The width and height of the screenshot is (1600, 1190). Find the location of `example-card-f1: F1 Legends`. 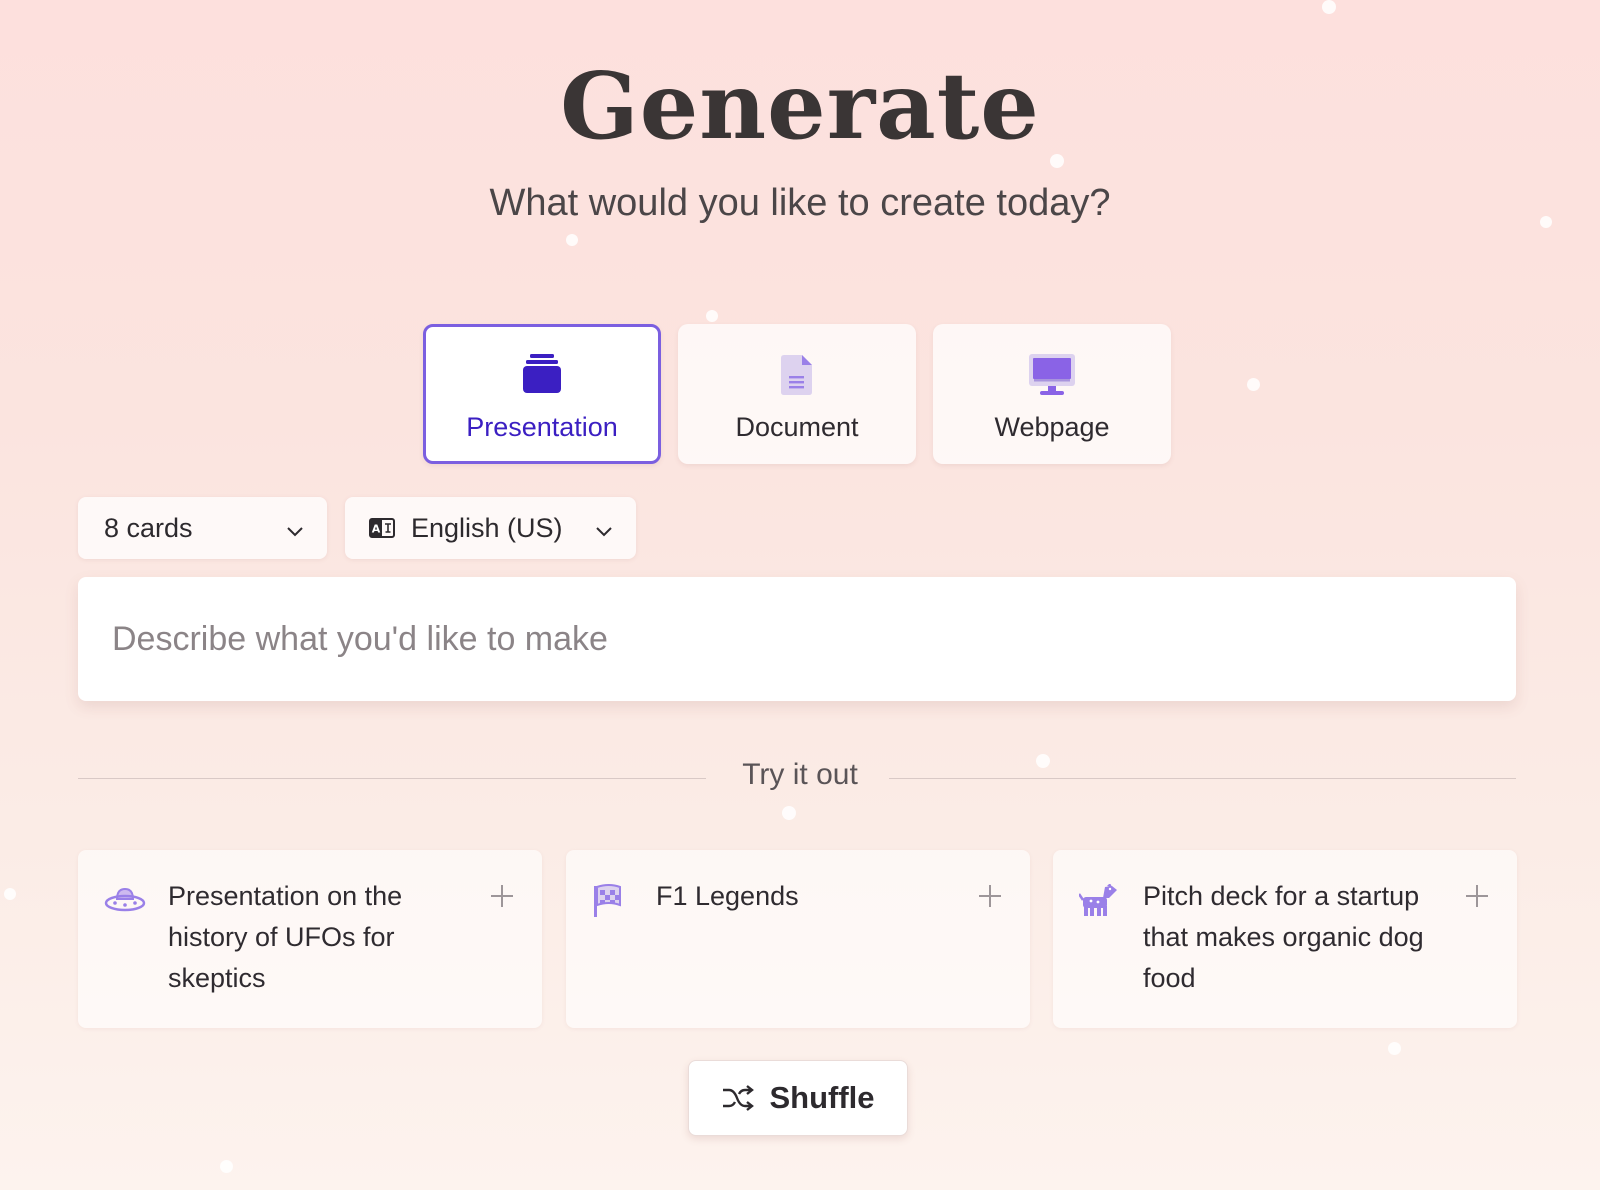

example-card-f1: F1 Legends is located at coordinates (798, 939).